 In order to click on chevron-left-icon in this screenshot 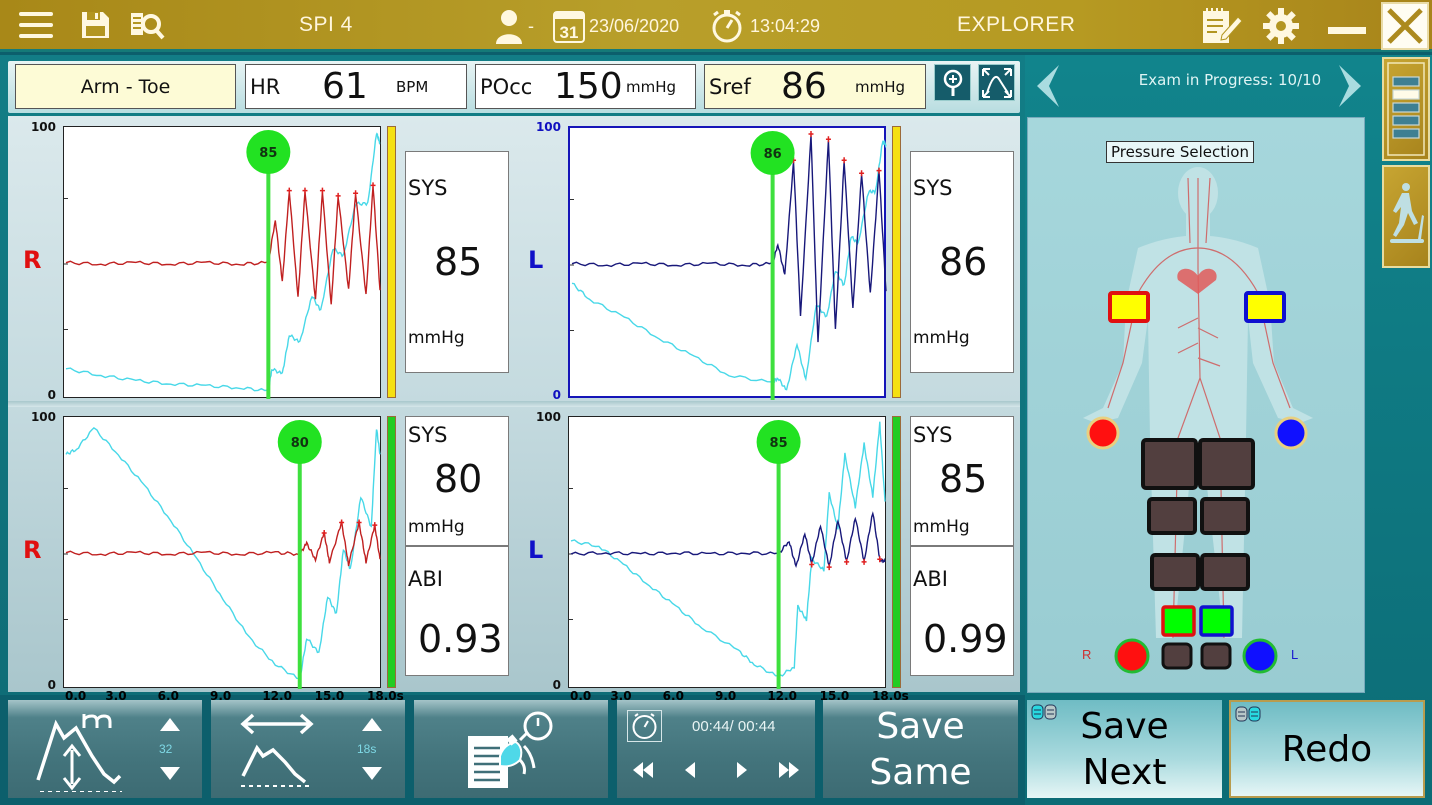, I will do `click(1048, 86)`.